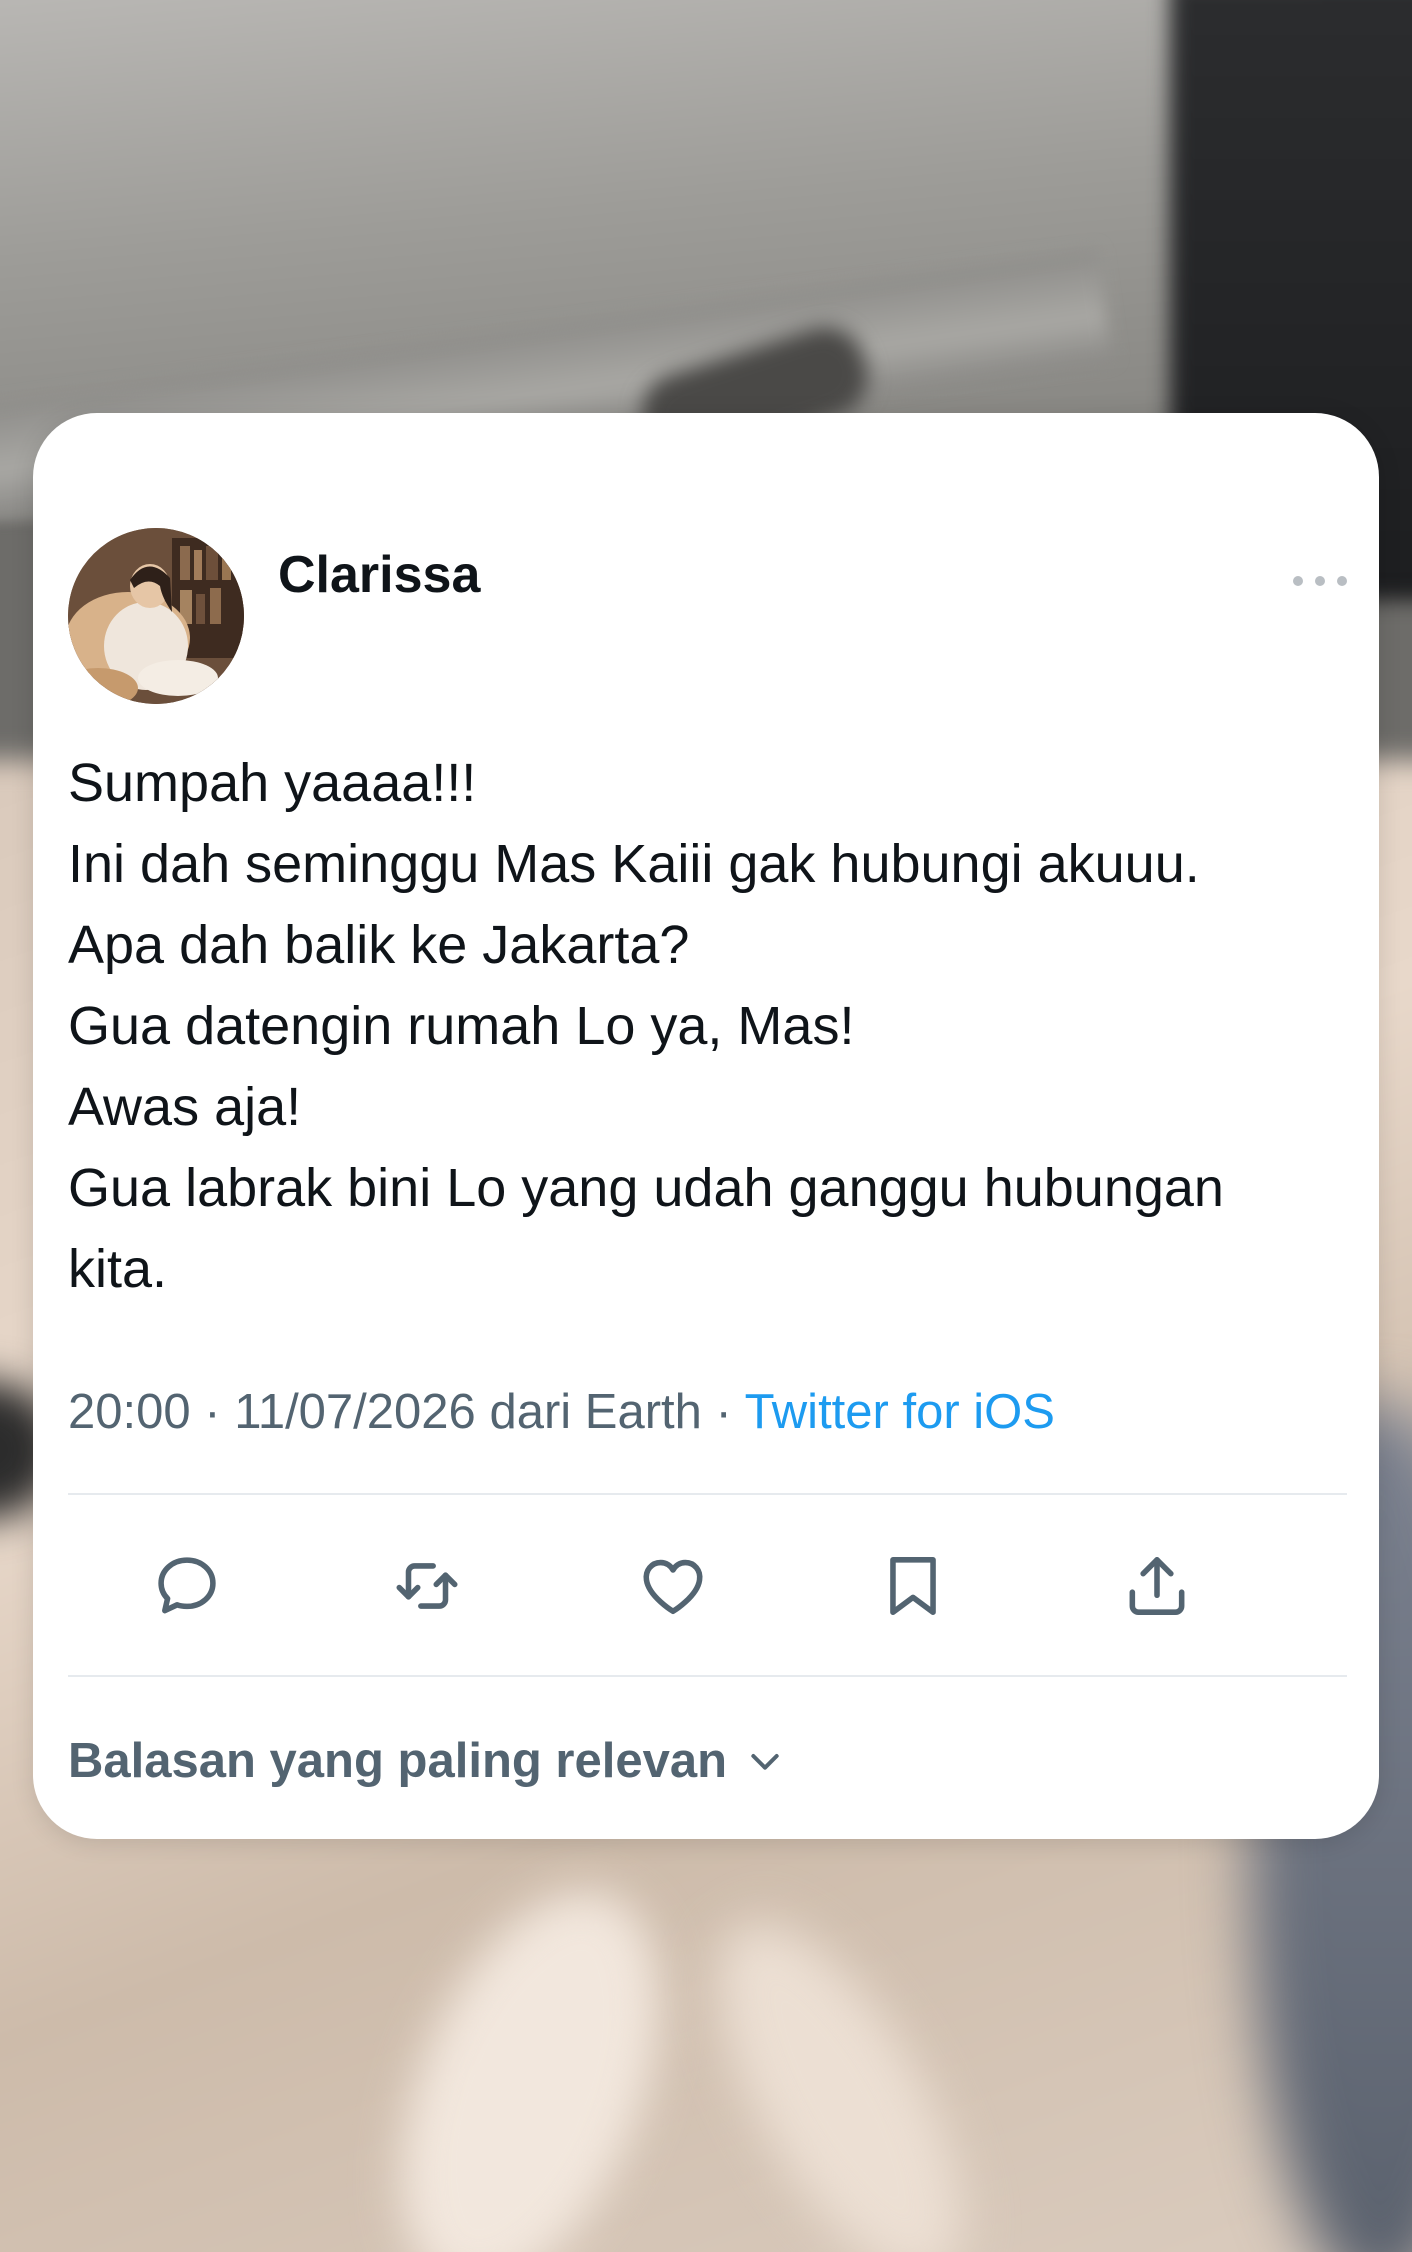 This screenshot has width=1412, height=2252. Describe the element at coordinates (129, 1412) in the screenshot. I see `tweet-time: 20:00` at that location.